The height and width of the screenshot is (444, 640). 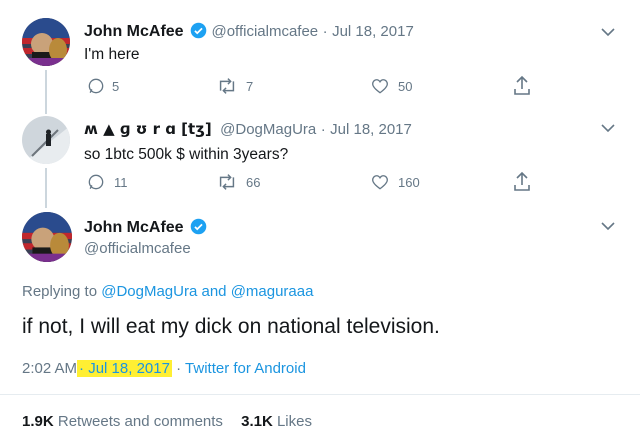 I want to click on tweet1-reply-count: 5, so click(x=116, y=86).